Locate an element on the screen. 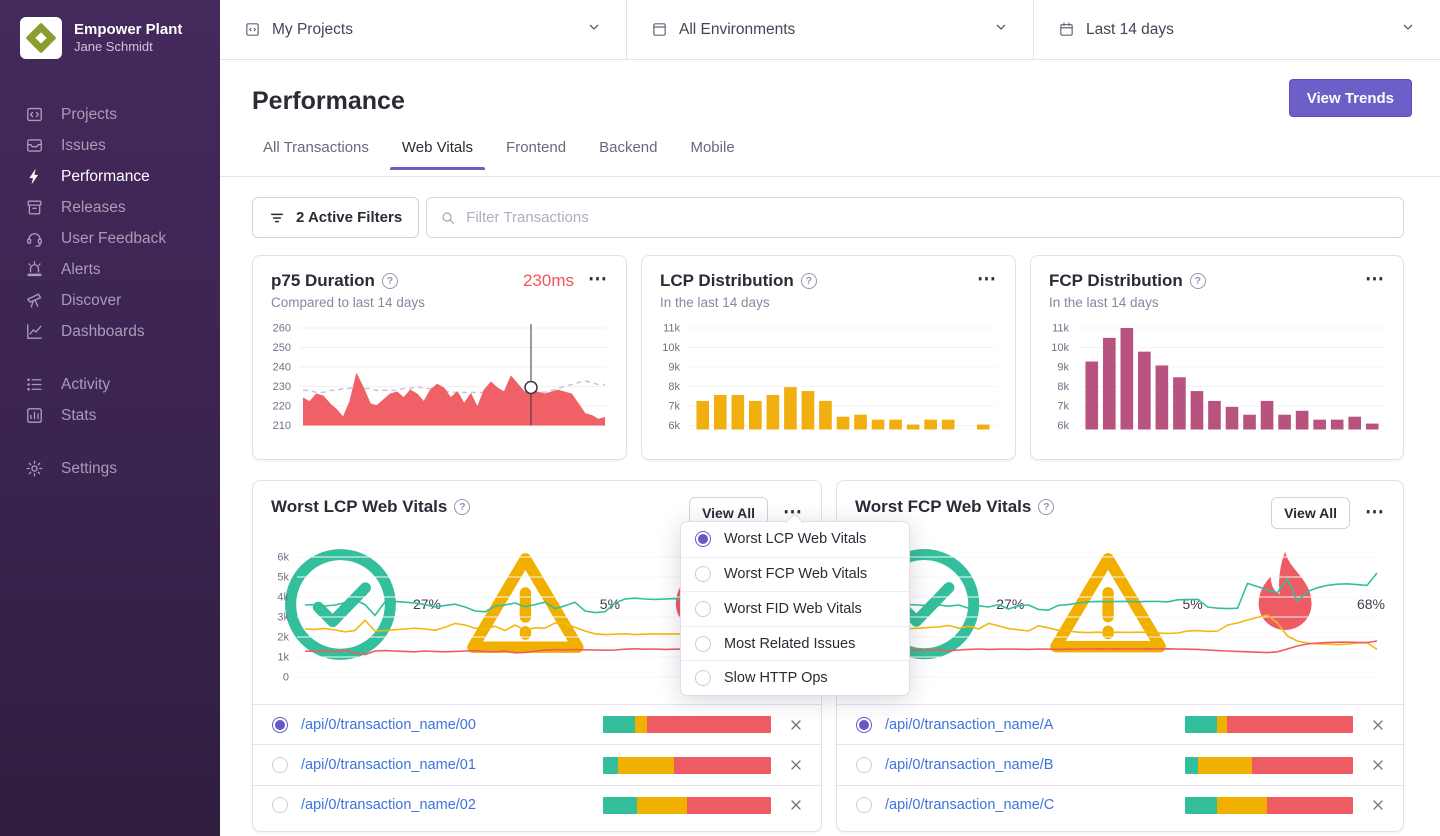  search-input is located at coordinates (928, 217).